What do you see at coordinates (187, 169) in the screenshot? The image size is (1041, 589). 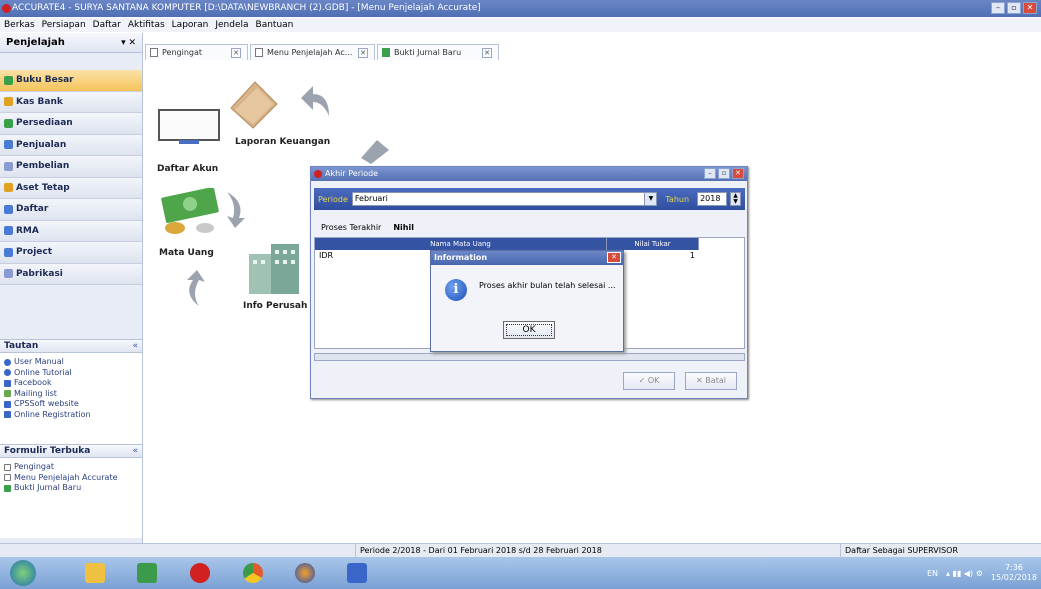 I see `daftar-akun-label: Daftar Akun` at bounding box center [187, 169].